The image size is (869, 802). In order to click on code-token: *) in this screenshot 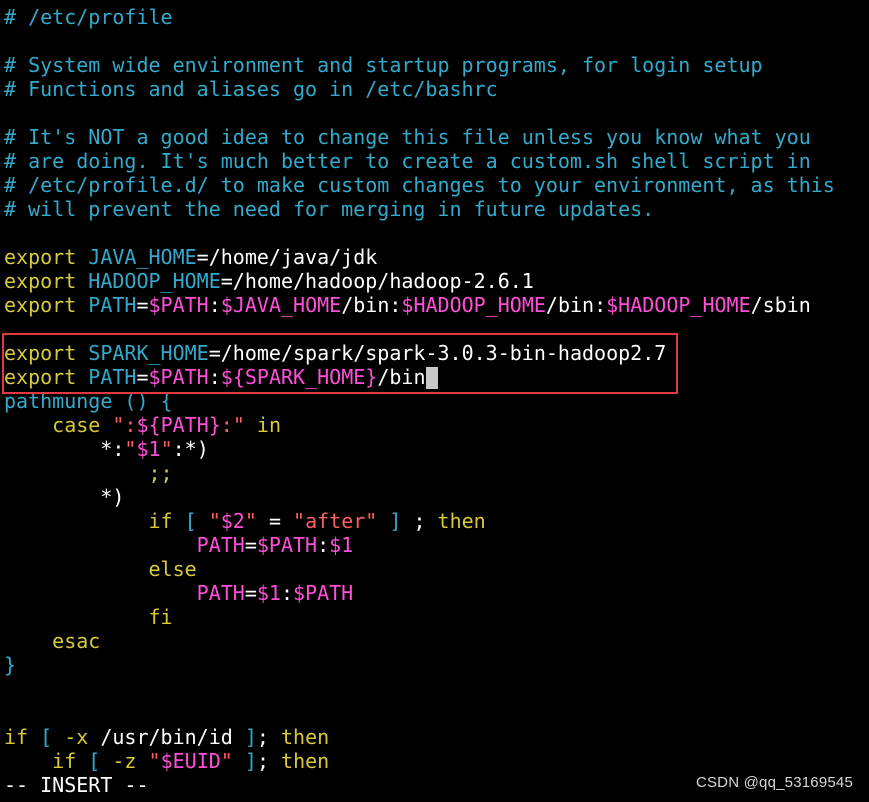, I will do `click(64, 497)`.